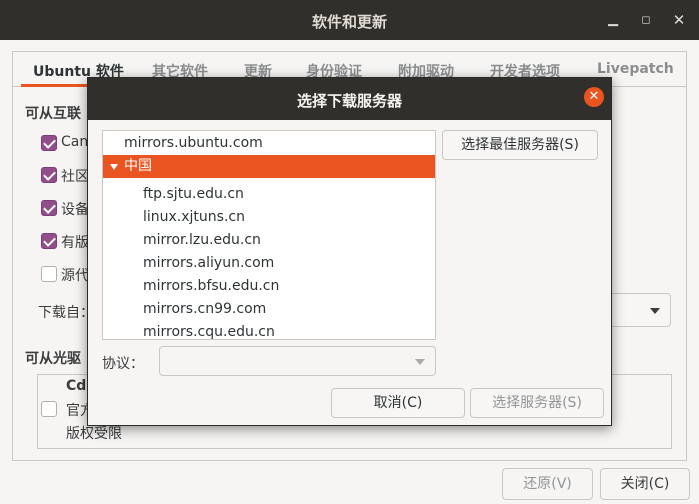 This screenshot has width=699, height=504. I want to click on protocol-label: 协议：, so click(123, 364).